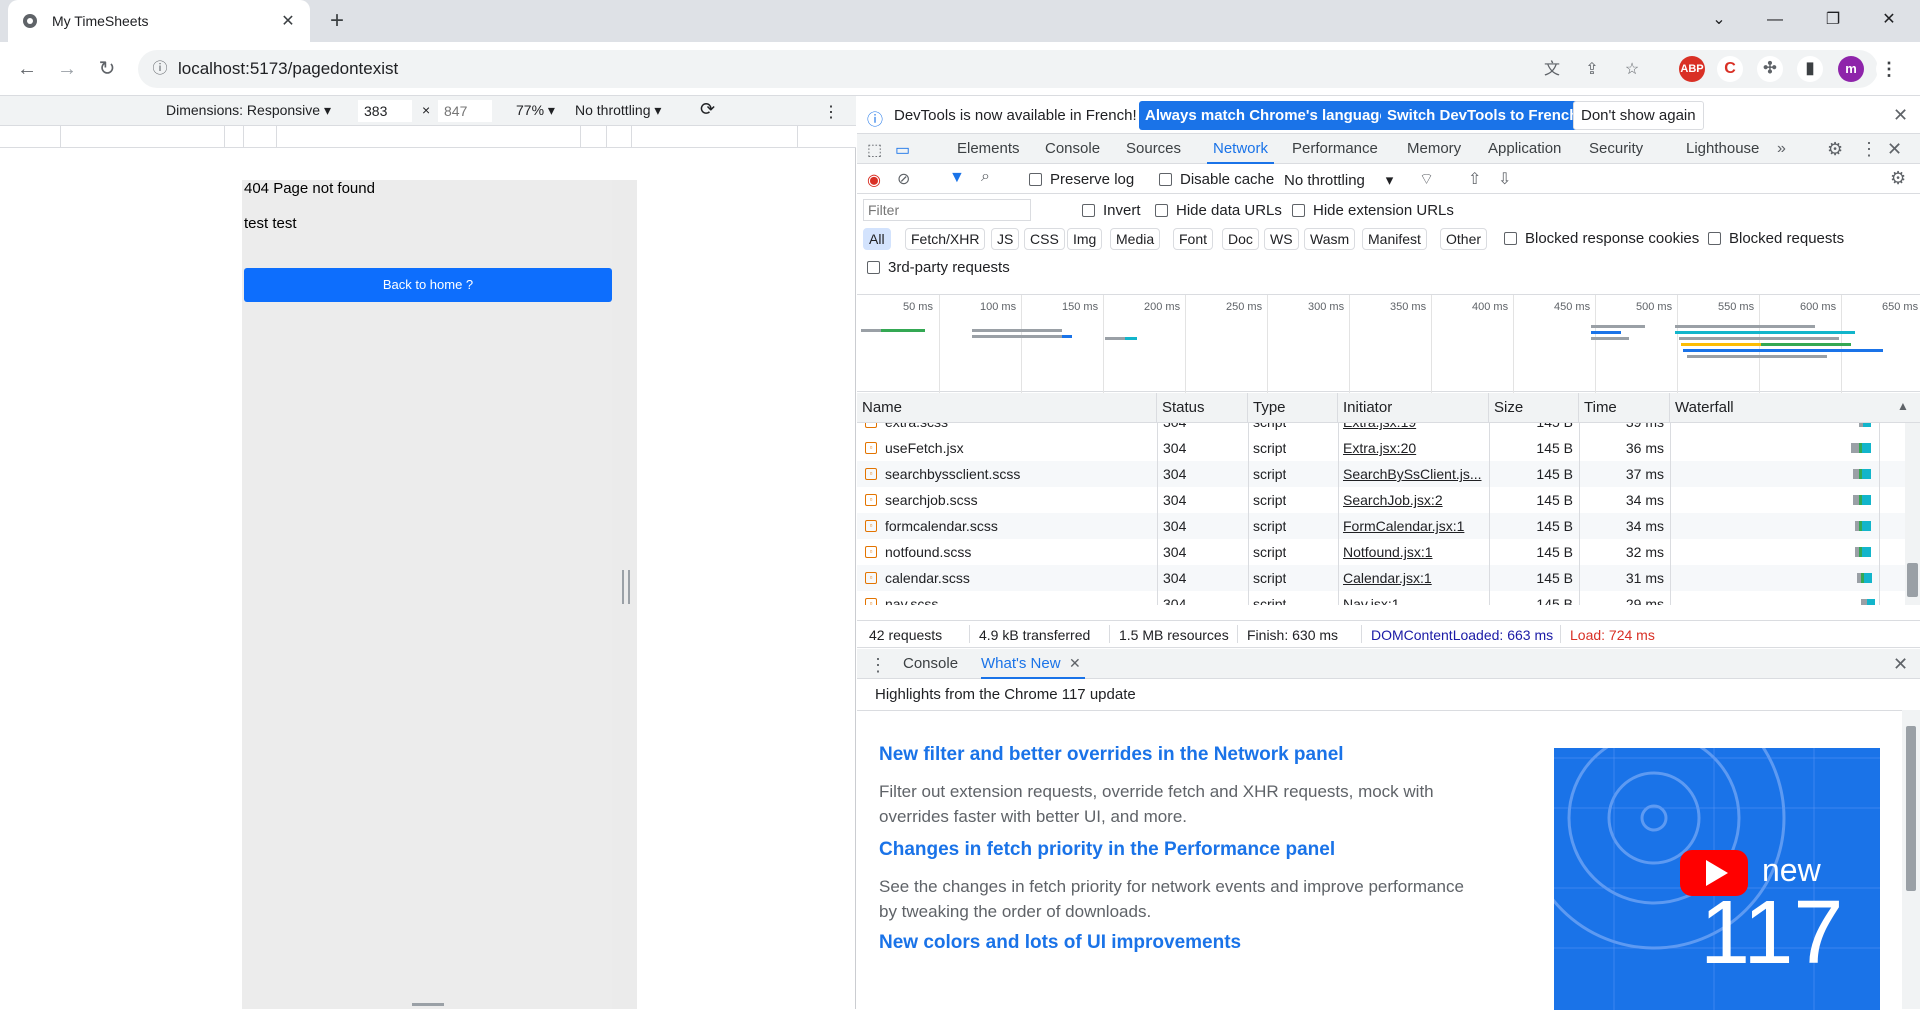 This screenshot has width=1920, height=1010. What do you see at coordinates (1044, 239) in the screenshot?
I see `type-css: CSS` at bounding box center [1044, 239].